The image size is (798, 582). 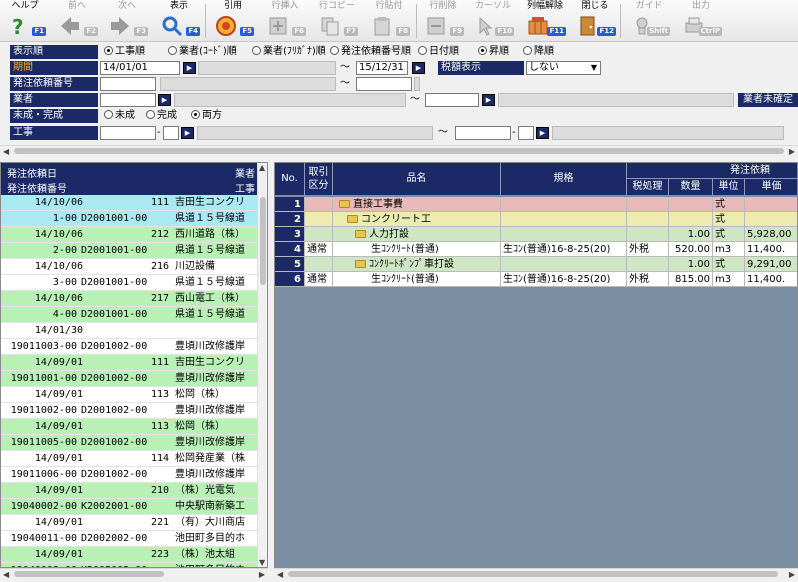 I want to click on list-item: 14/09/01 221 （有）大川商店, so click(x=129, y=523).